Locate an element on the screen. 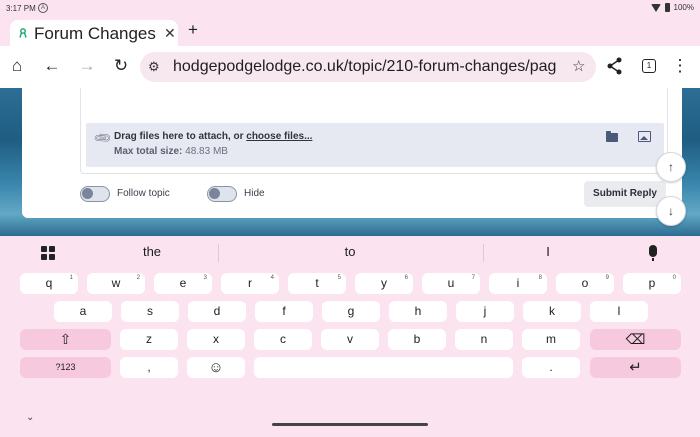 Image resolution: width=700 pixels, height=437 pixels. submit-reply-button: Submit Reply is located at coordinates (625, 194).